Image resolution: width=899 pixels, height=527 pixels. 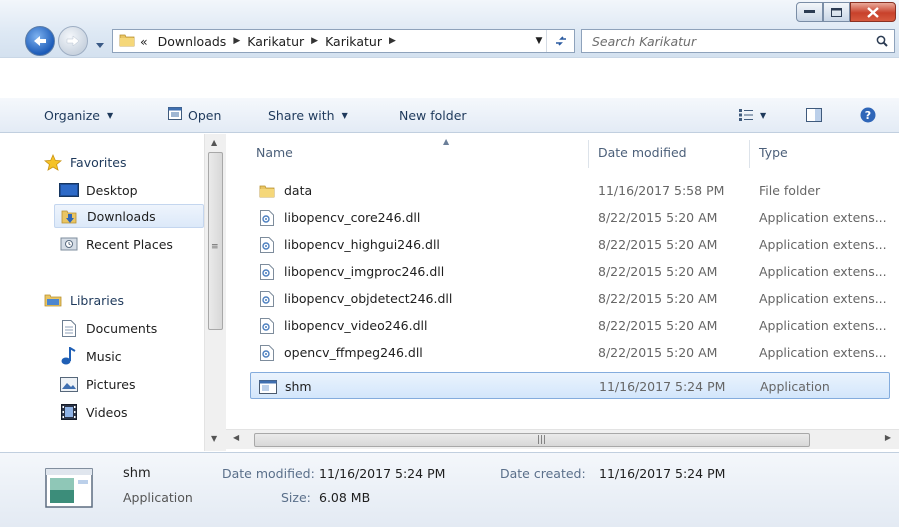 What do you see at coordinates (532, 440) in the screenshot?
I see `scrollbar-thumb: |||` at bounding box center [532, 440].